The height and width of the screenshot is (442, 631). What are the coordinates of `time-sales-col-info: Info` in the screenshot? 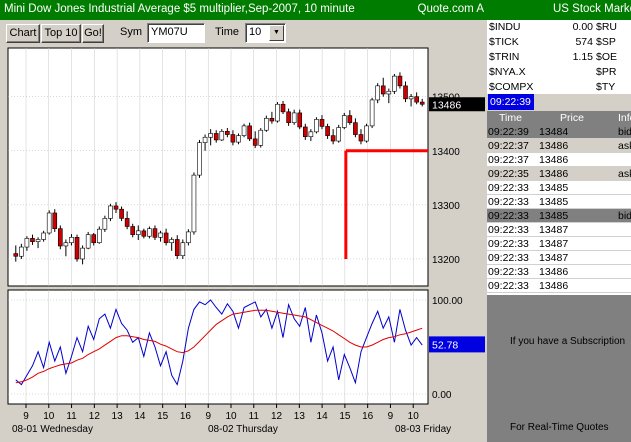 It's located at (624, 118).